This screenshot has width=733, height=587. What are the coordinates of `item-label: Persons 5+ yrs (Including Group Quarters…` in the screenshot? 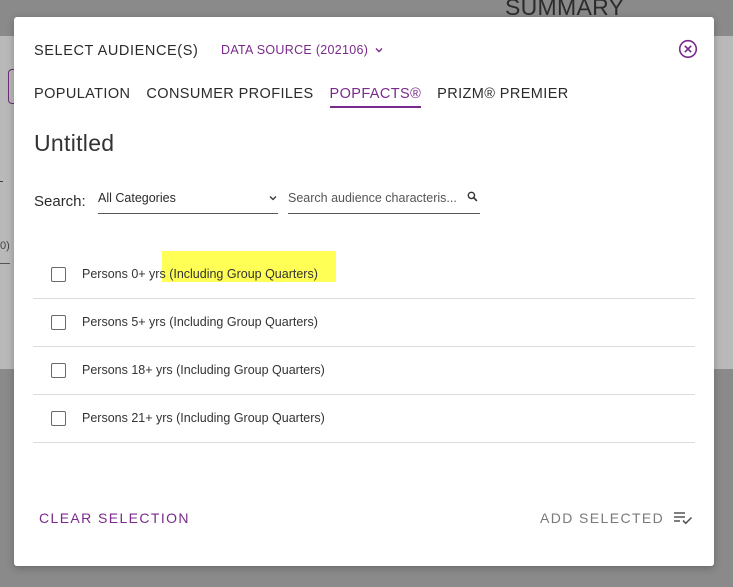 It's located at (200, 322).